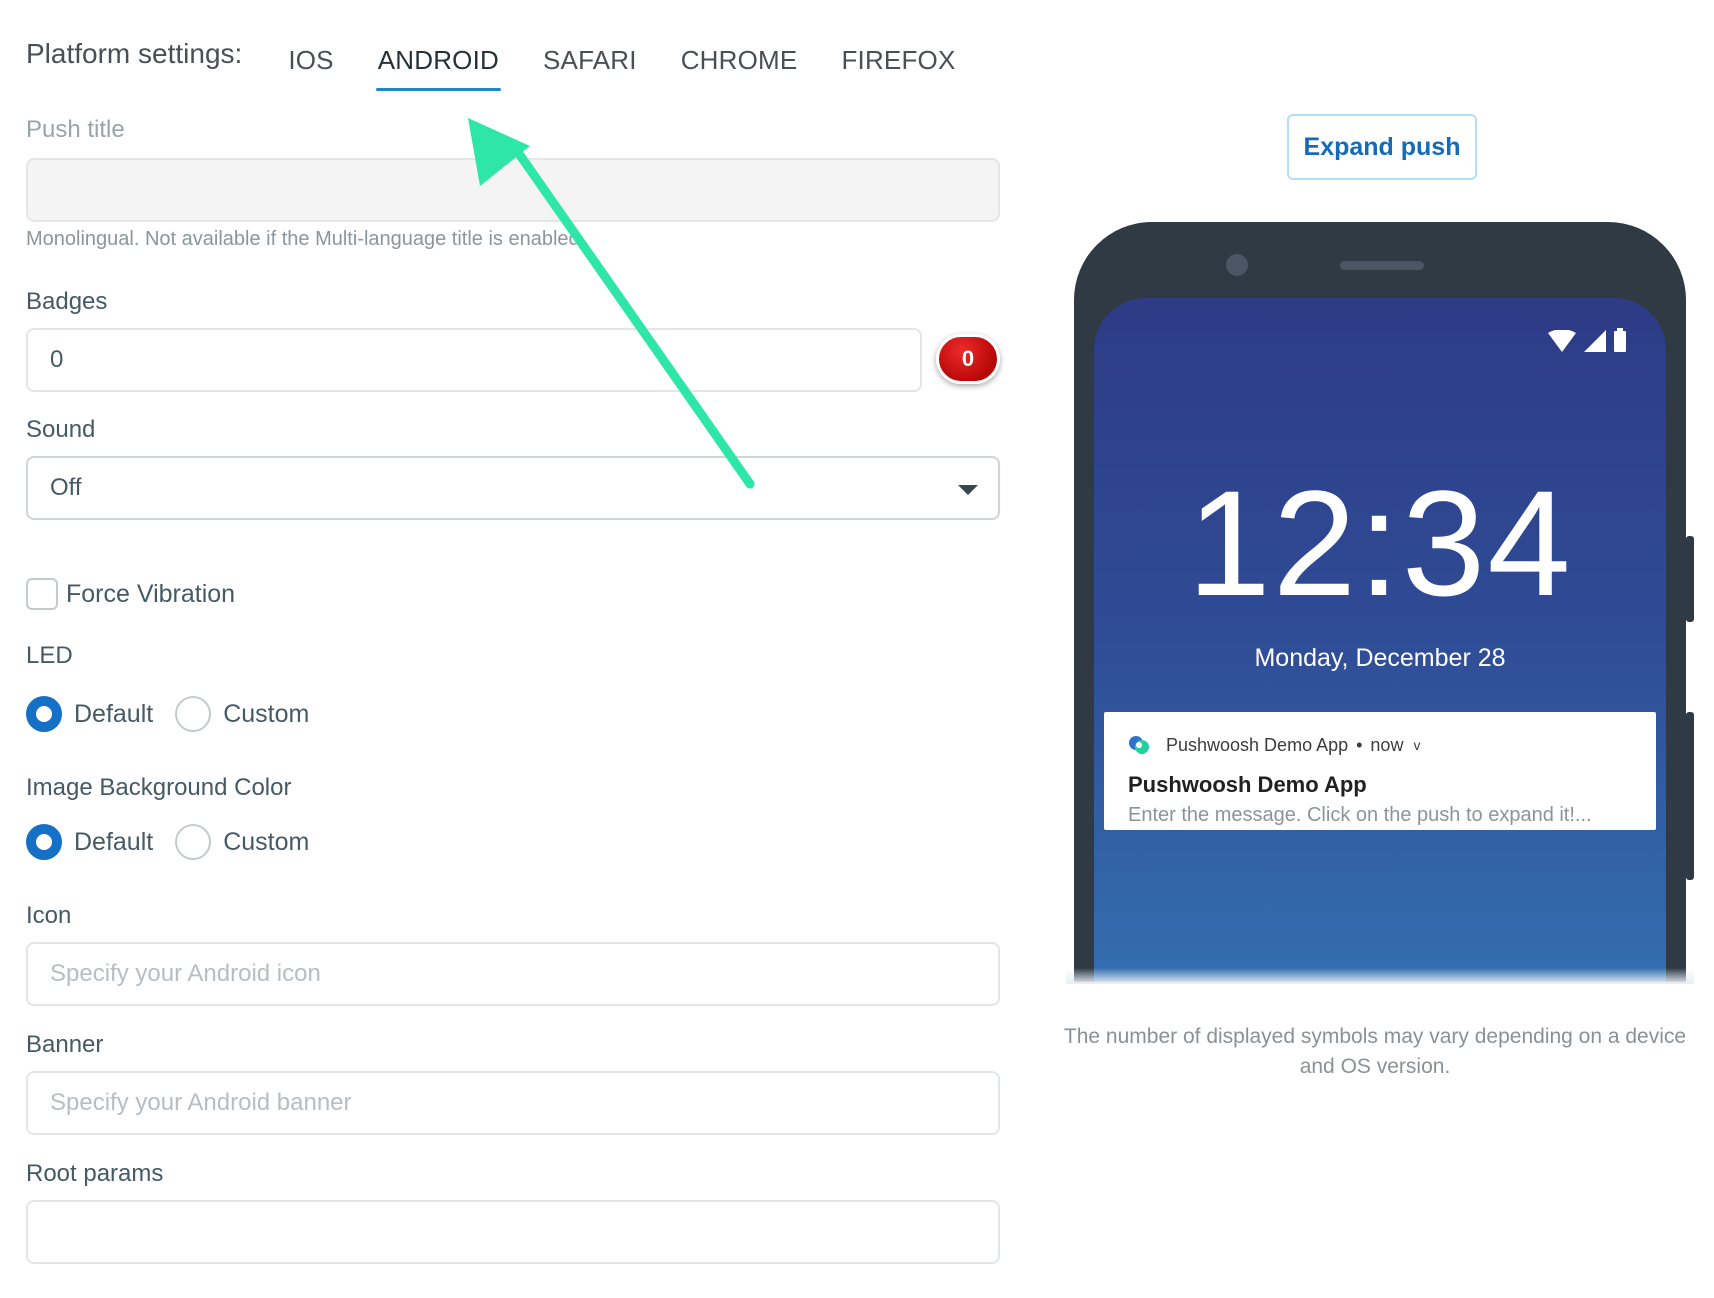  Describe the element at coordinates (114, 841) in the screenshot. I see `image-bg-default-label: Default` at that location.